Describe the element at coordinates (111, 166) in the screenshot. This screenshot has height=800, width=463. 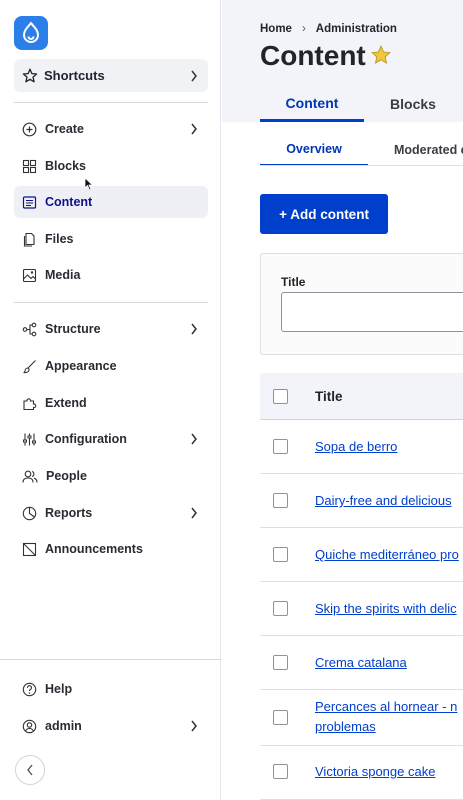
I see `sidebar-item-blocks: Blocks` at that location.